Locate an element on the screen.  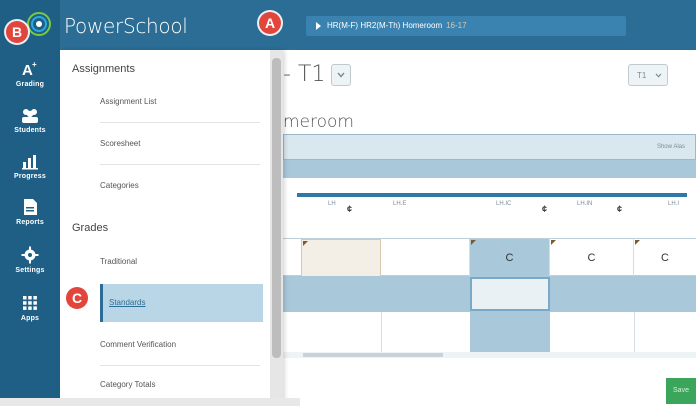
term-select-value: T1 is located at coordinates (642, 75).